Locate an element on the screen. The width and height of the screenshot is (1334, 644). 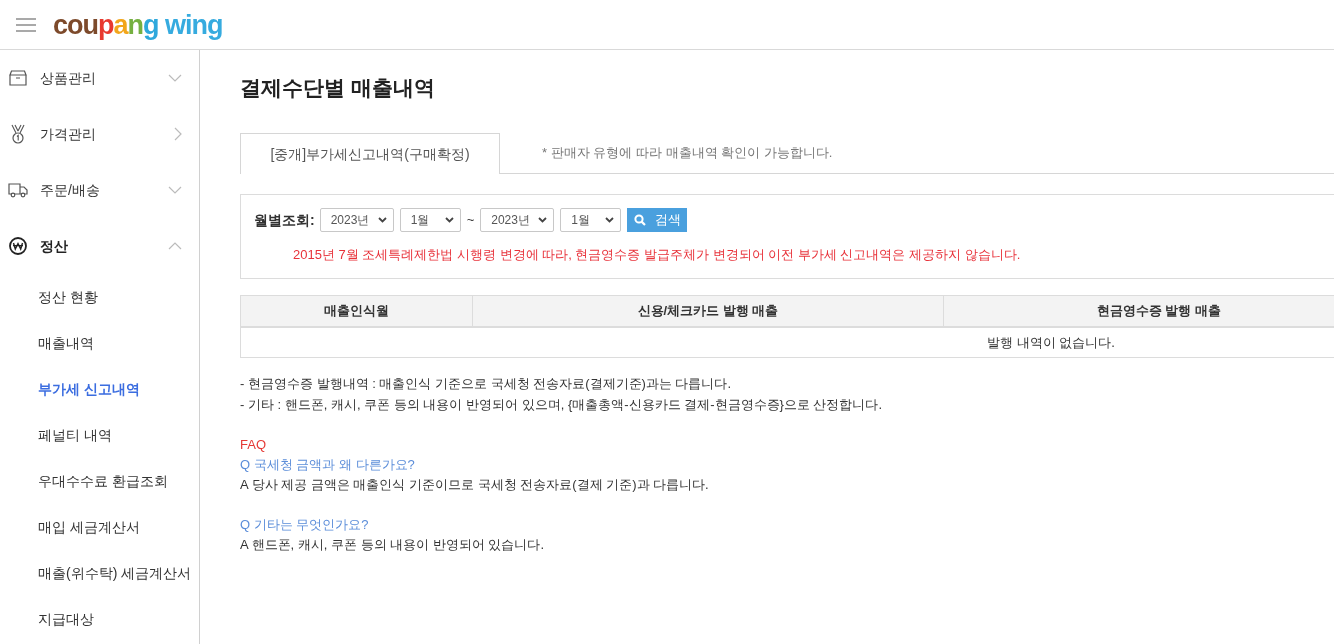
faq-question: Q 국세청 금액과 왜 다른가요? is located at coordinates (327, 465).